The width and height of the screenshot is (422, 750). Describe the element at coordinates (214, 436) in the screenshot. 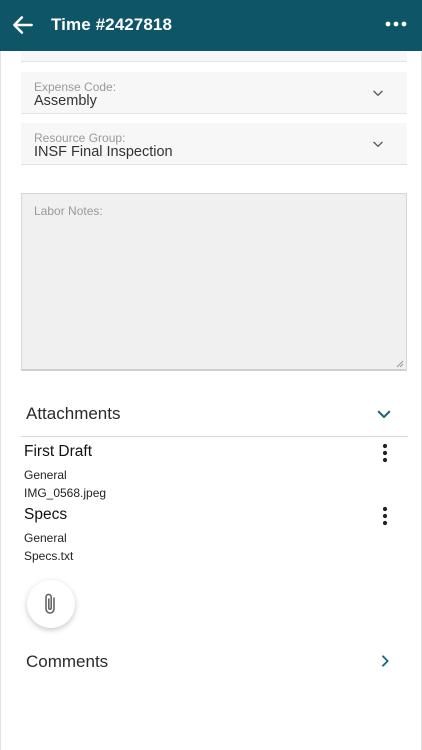

I see `section-divider` at that location.